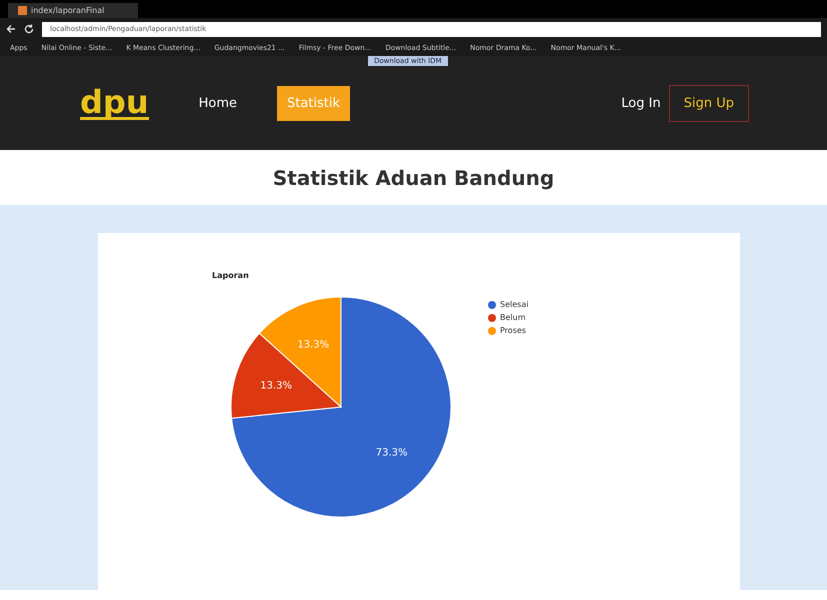  I want to click on logo: dpu, so click(114, 103).